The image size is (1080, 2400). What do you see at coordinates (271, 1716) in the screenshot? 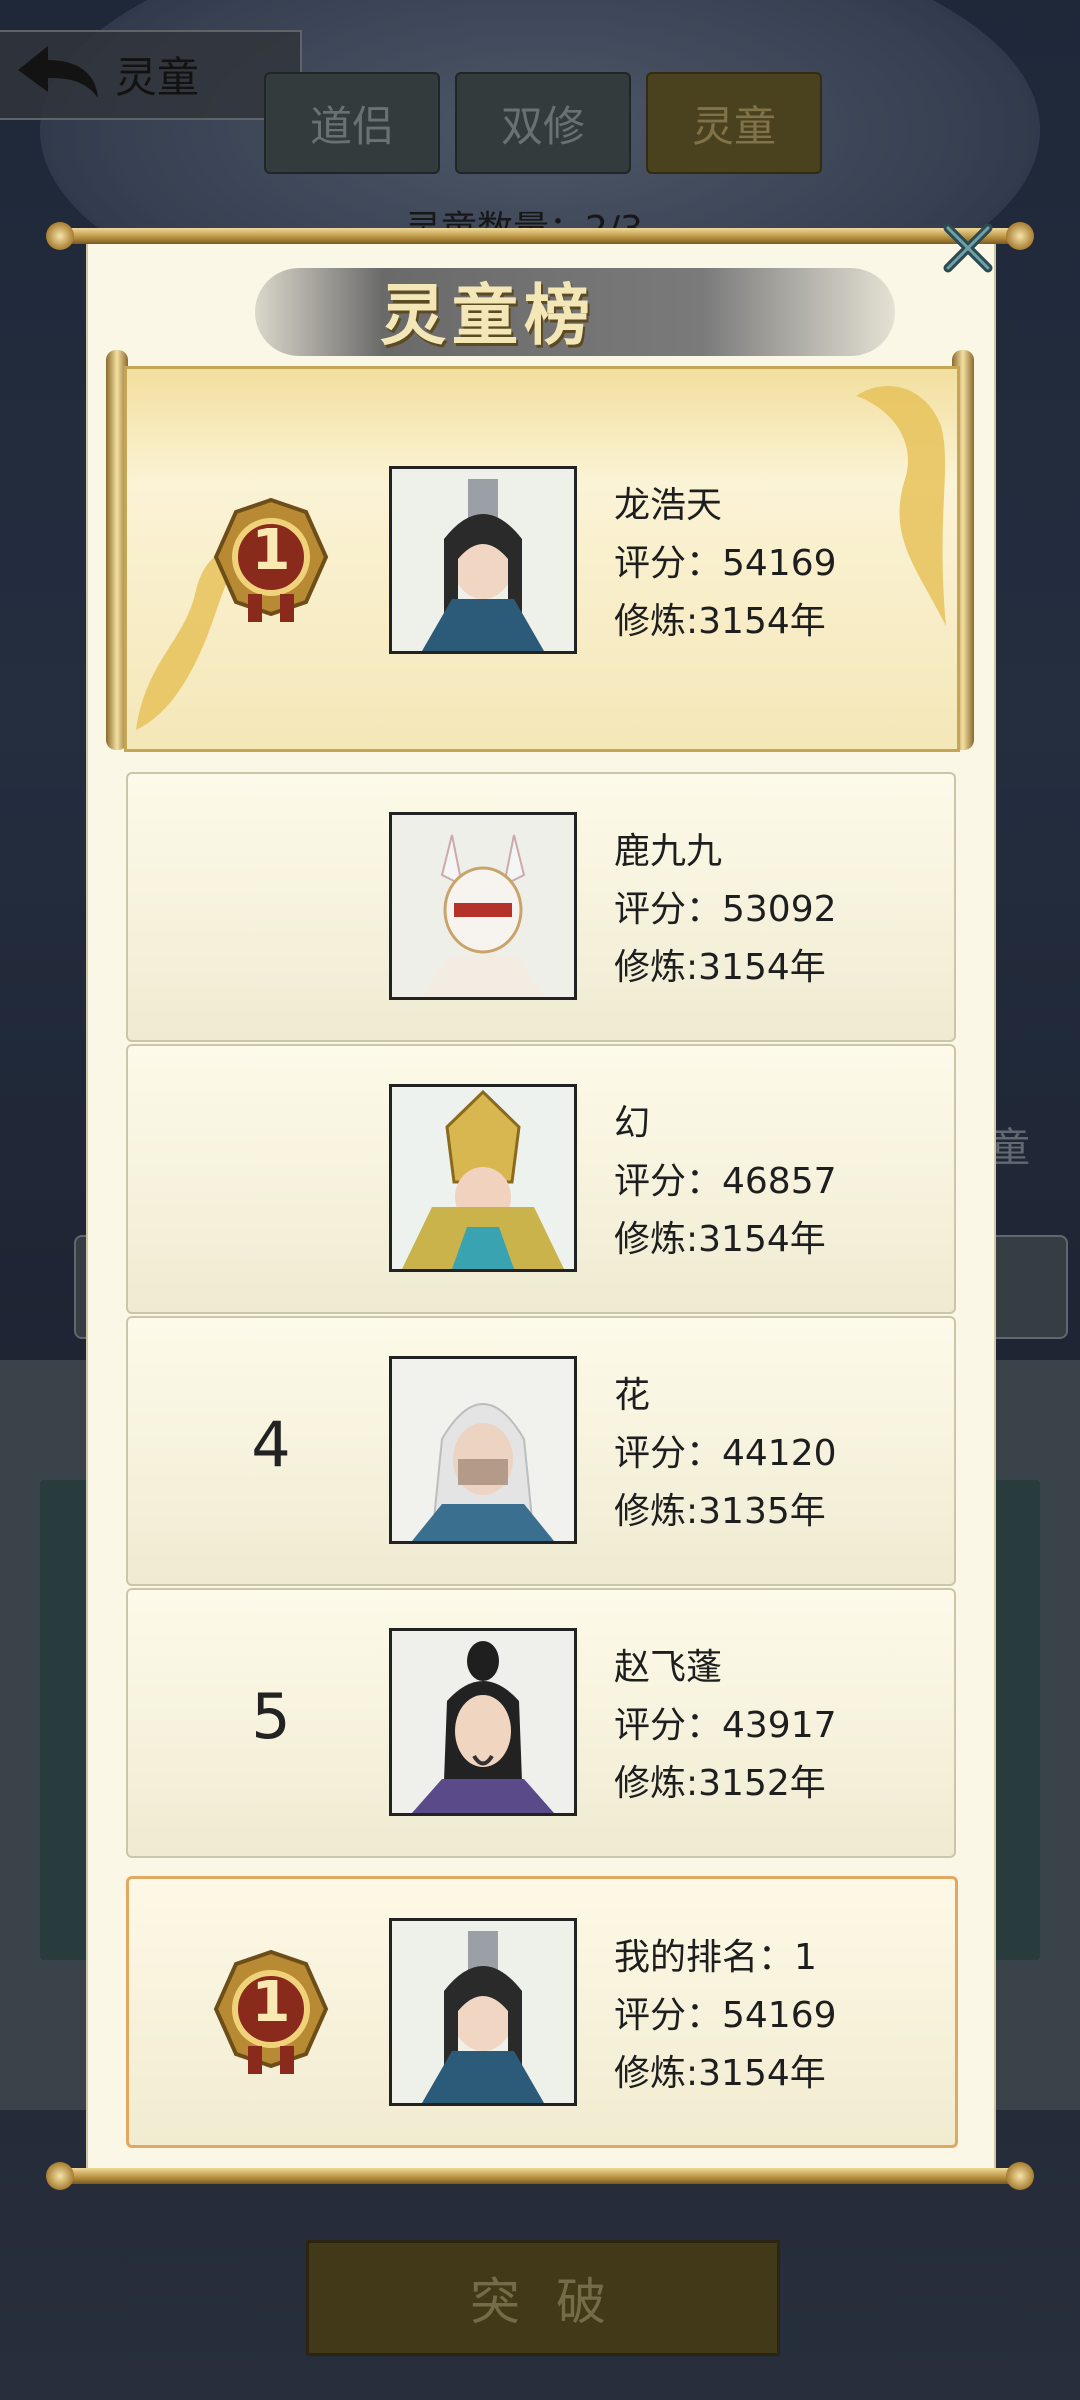
I see `rank-number: 5` at bounding box center [271, 1716].